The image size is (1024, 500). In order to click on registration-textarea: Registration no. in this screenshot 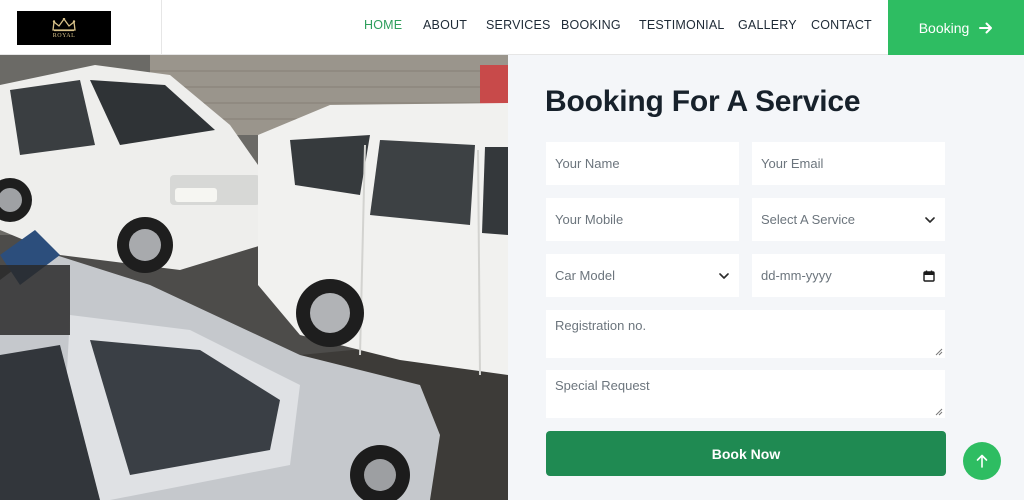, I will do `click(745, 334)`.